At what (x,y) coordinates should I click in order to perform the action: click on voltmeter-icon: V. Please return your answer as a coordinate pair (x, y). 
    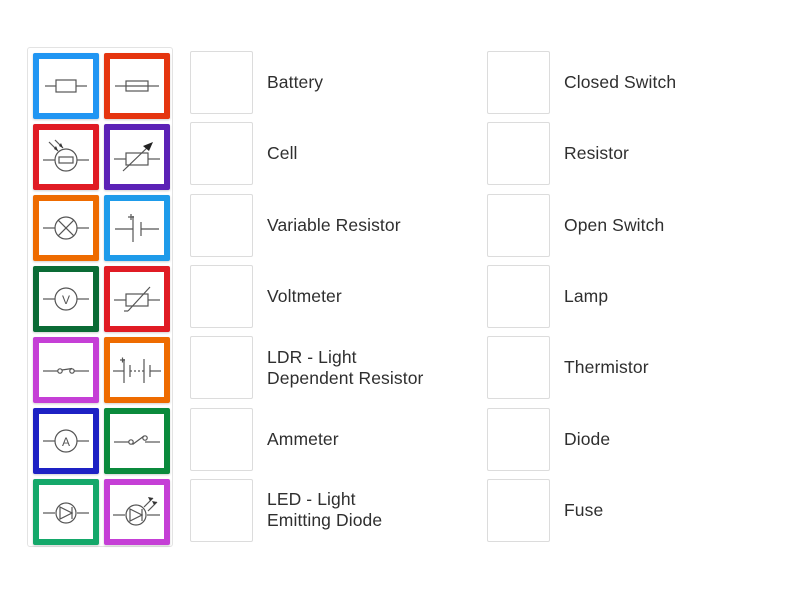
    Looking at the image, I should click on (66, 299).